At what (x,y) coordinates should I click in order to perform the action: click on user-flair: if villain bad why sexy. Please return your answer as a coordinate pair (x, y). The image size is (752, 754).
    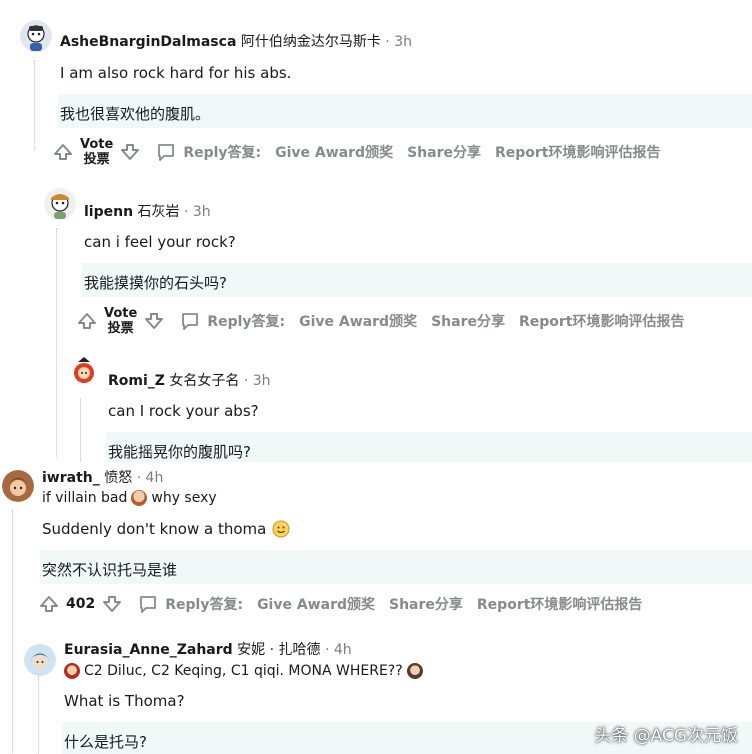
    Looking at the image, I should click on (129, 498).